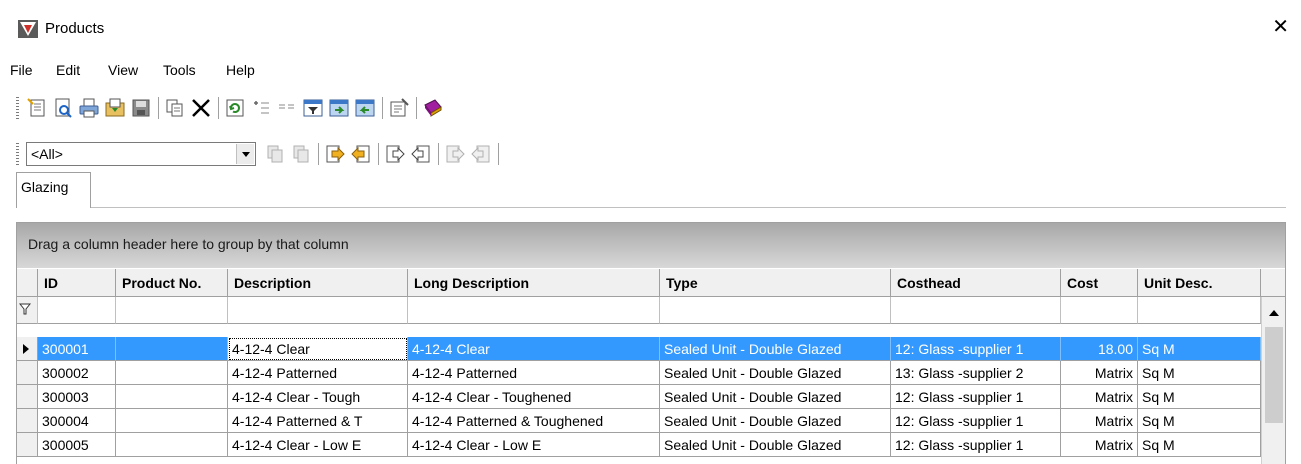 The width and height of the screenshot is (1301, 464). I want to click on filter-cell-description, so click(318, 310).